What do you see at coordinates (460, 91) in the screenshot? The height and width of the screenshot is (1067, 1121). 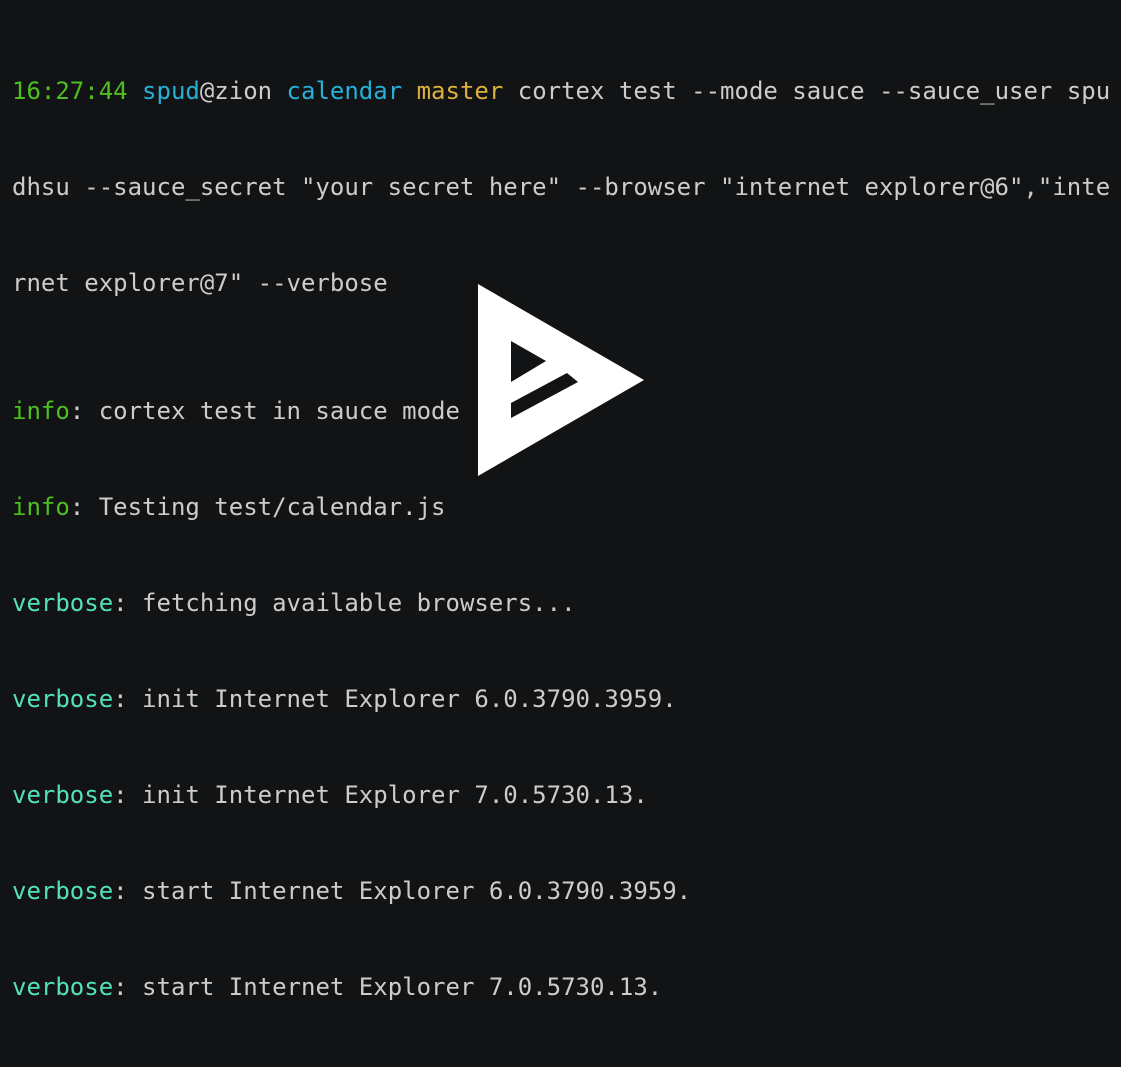 I see `prompt-branch: master` at bounding box center [460, 91].